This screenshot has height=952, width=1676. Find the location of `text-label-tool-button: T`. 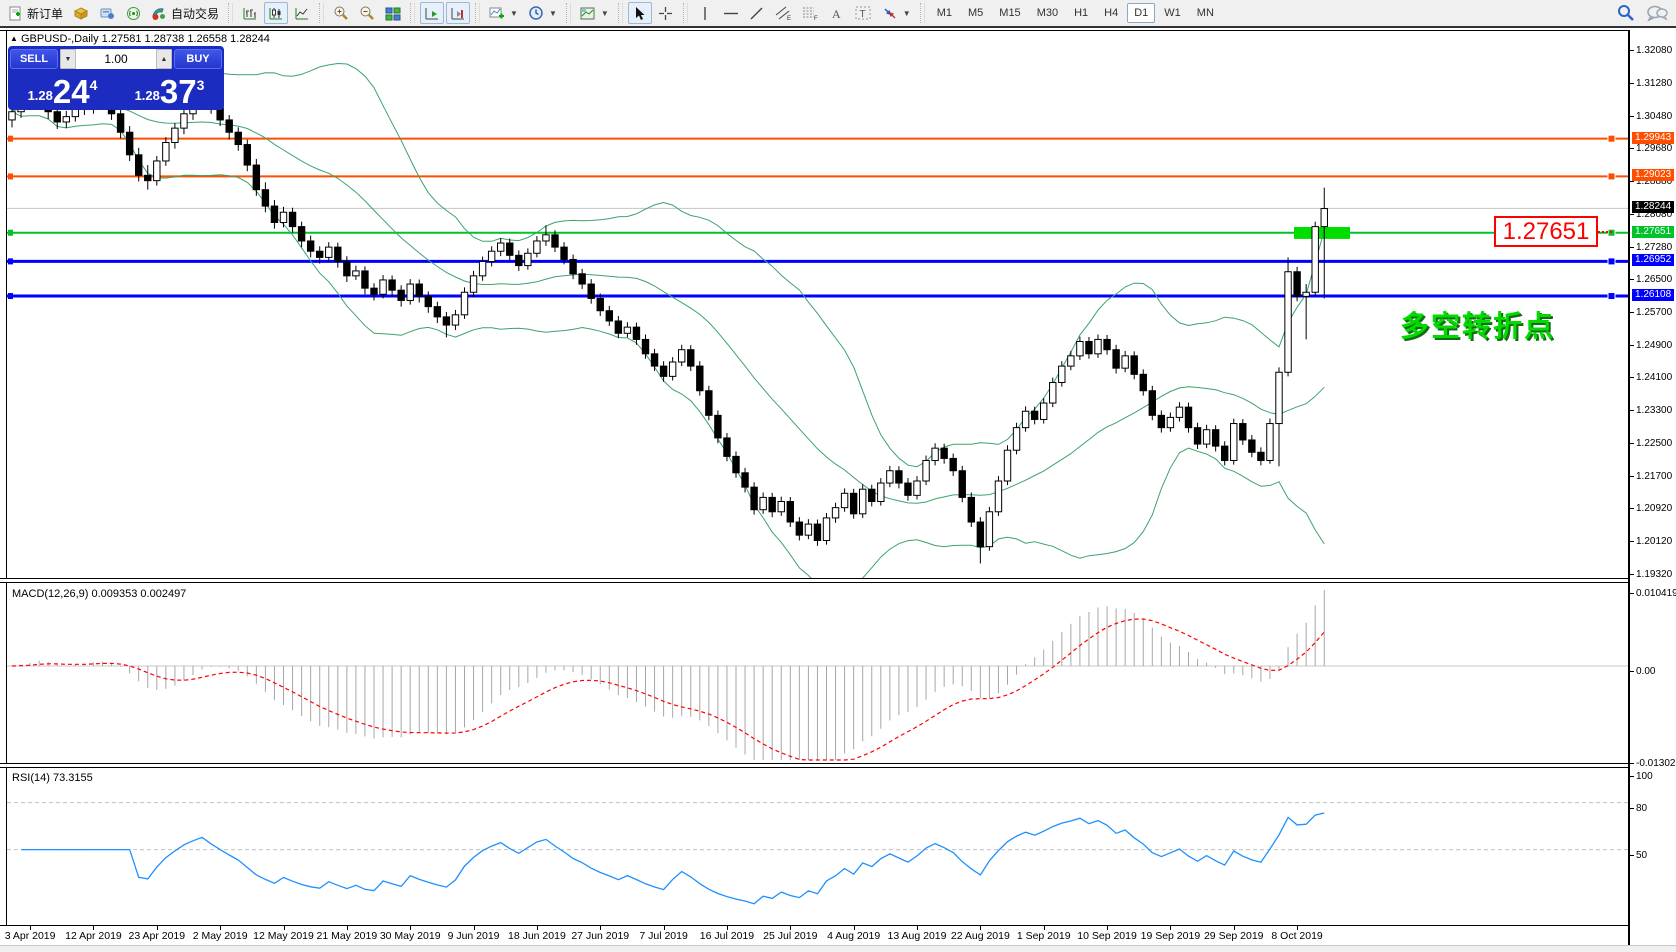

text-label-tool-button: T is located at coordinates (863, 13).